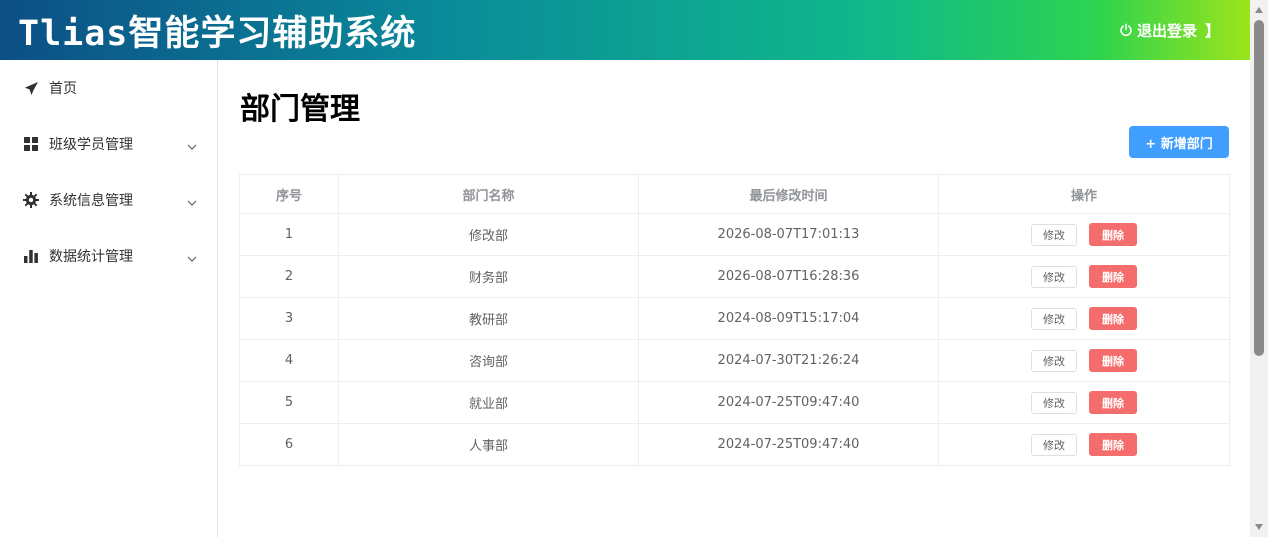  I want to click on logout-button: 退出登录 】, so click(1184, 30).